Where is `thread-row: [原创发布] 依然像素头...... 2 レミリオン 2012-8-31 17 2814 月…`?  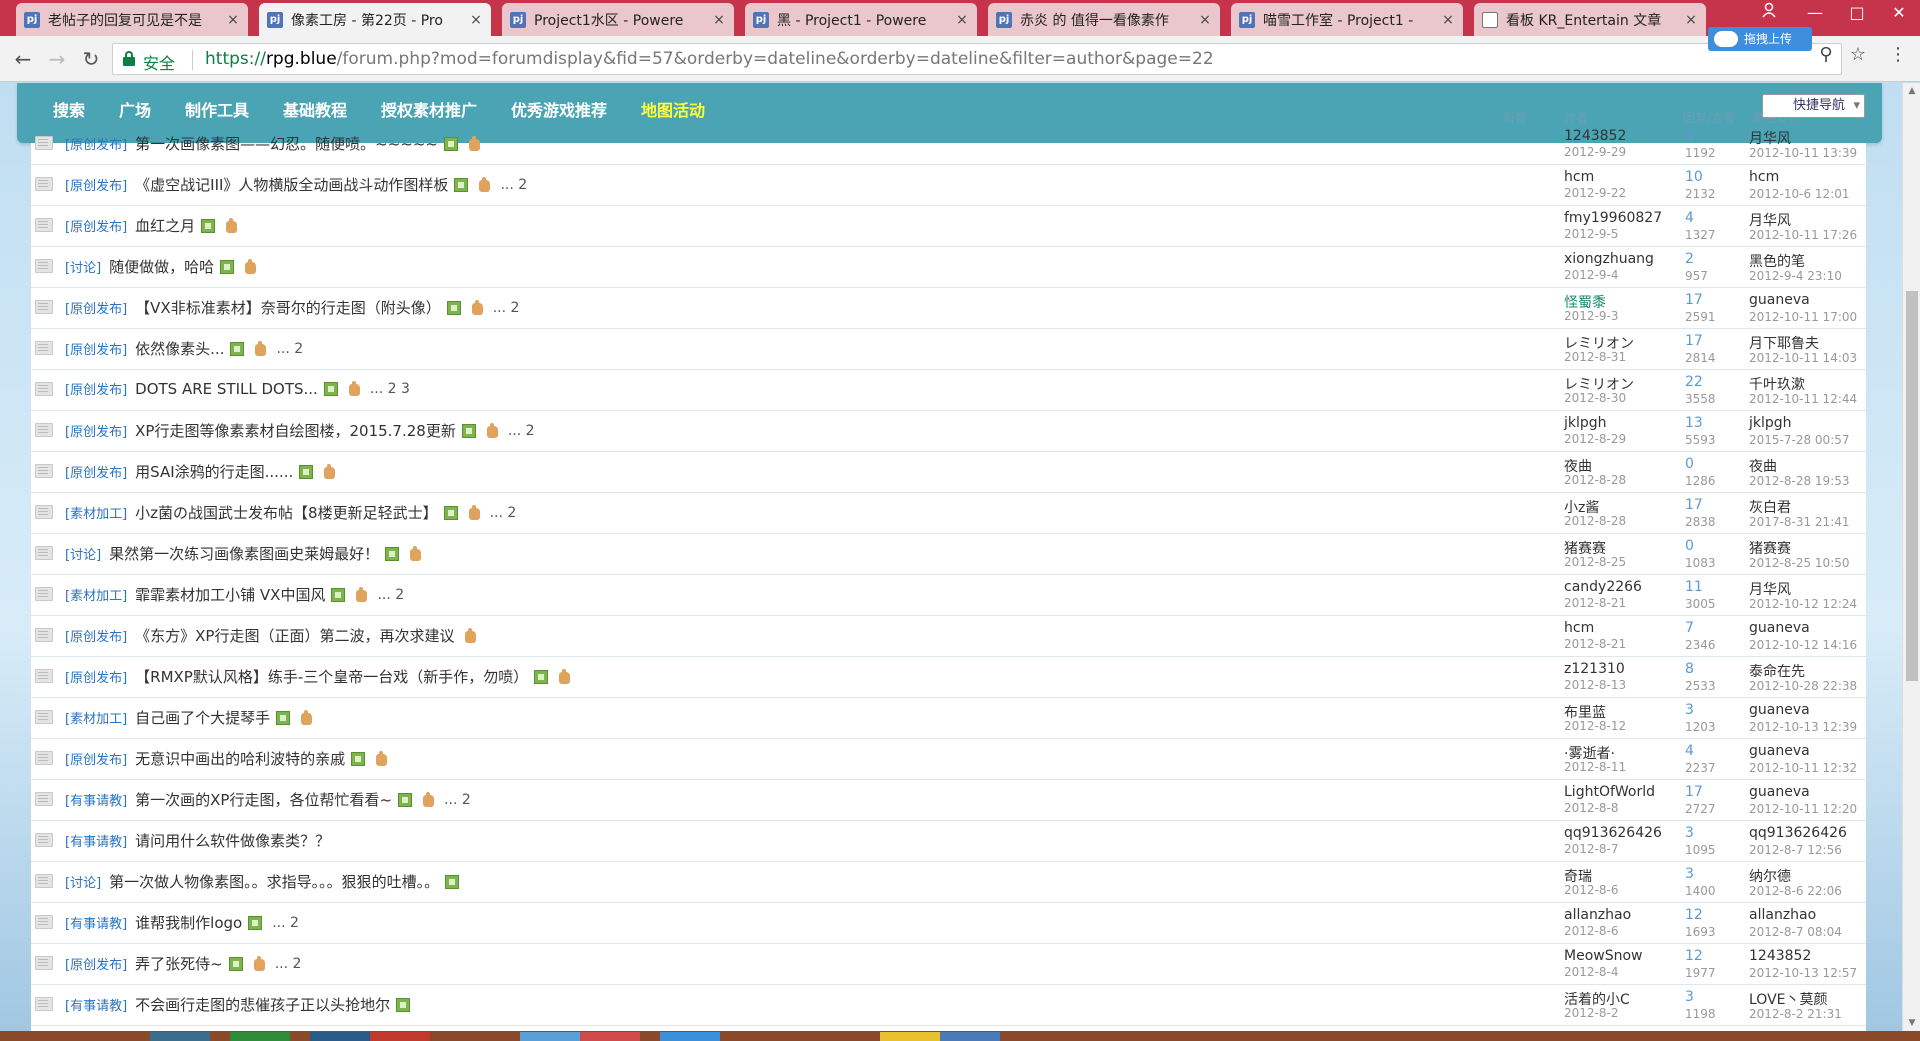 thread-row: [原创发布] 依然像素头...... 2 レミリオン 2012-8-31 17 2814 月… is located at coordinates (948, 349).